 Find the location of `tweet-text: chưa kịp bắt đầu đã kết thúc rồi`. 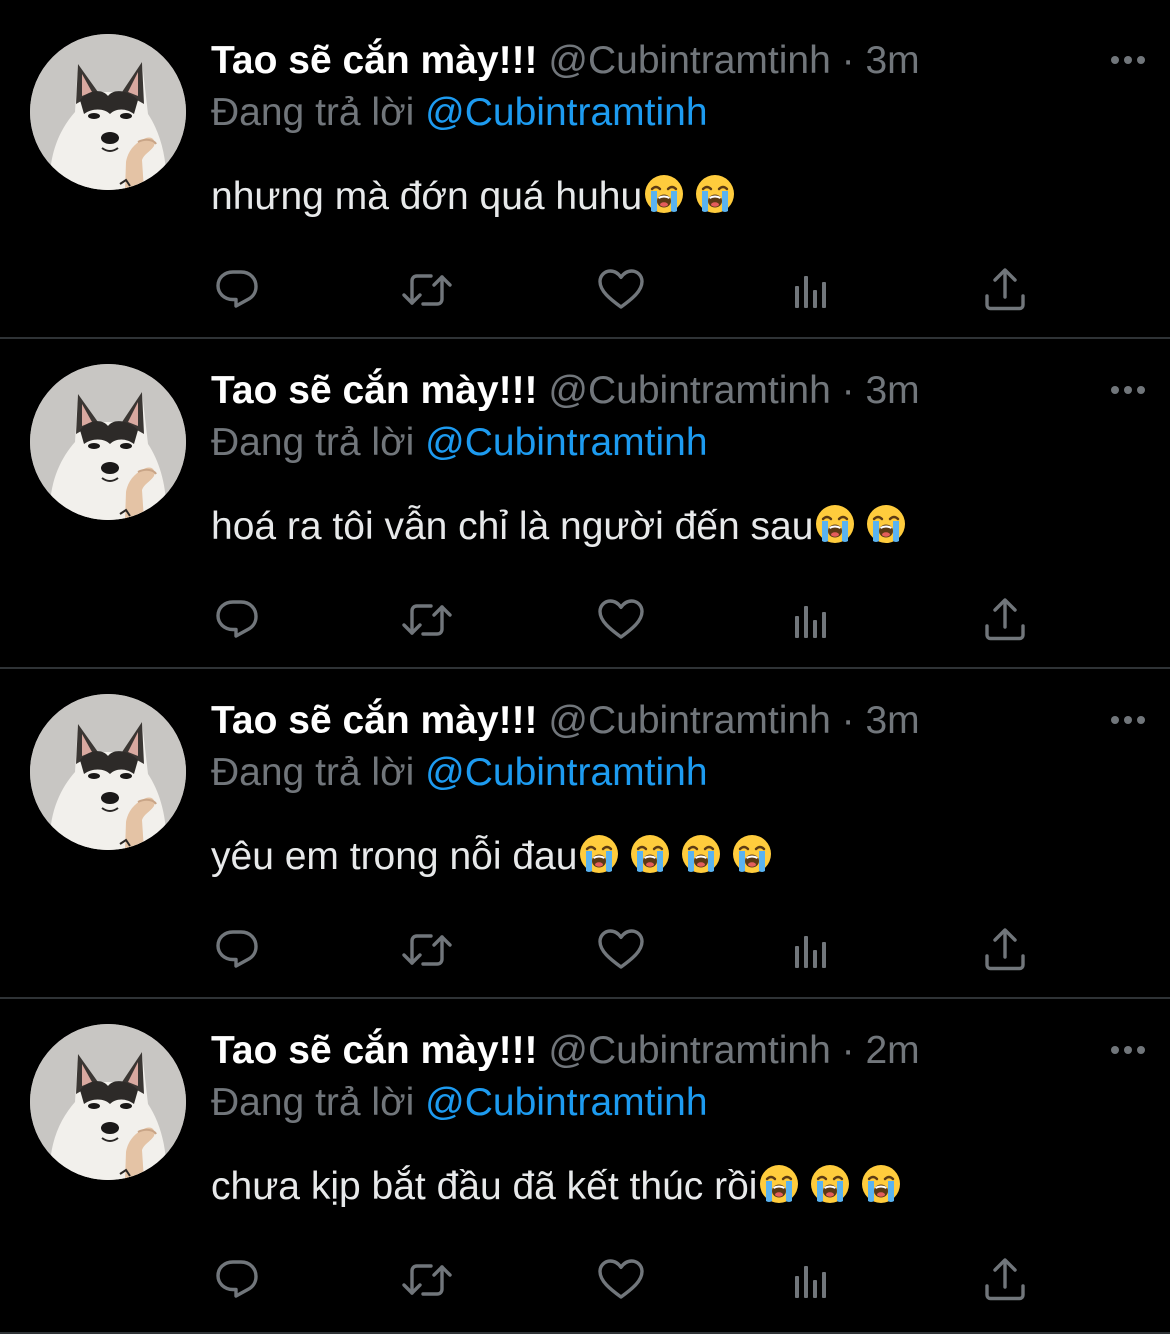

tweet-text: chưa kịp bắt đầu đã kết thúc rồi is located at coordinates (560, 1187).